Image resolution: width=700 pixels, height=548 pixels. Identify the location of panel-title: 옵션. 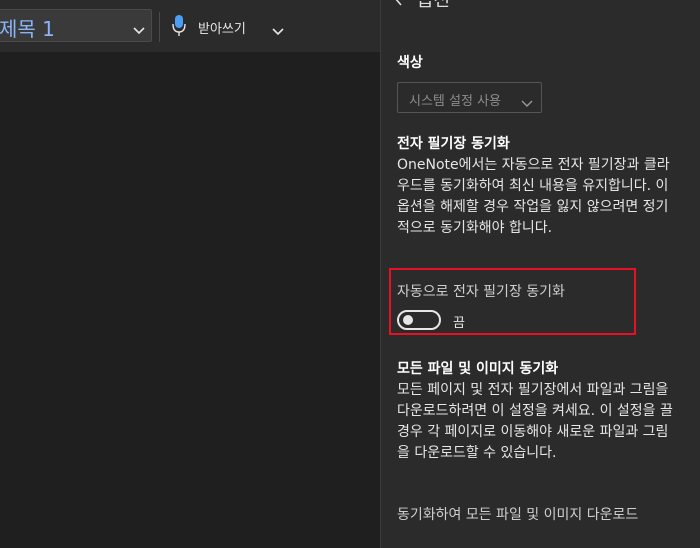
(434, 5).